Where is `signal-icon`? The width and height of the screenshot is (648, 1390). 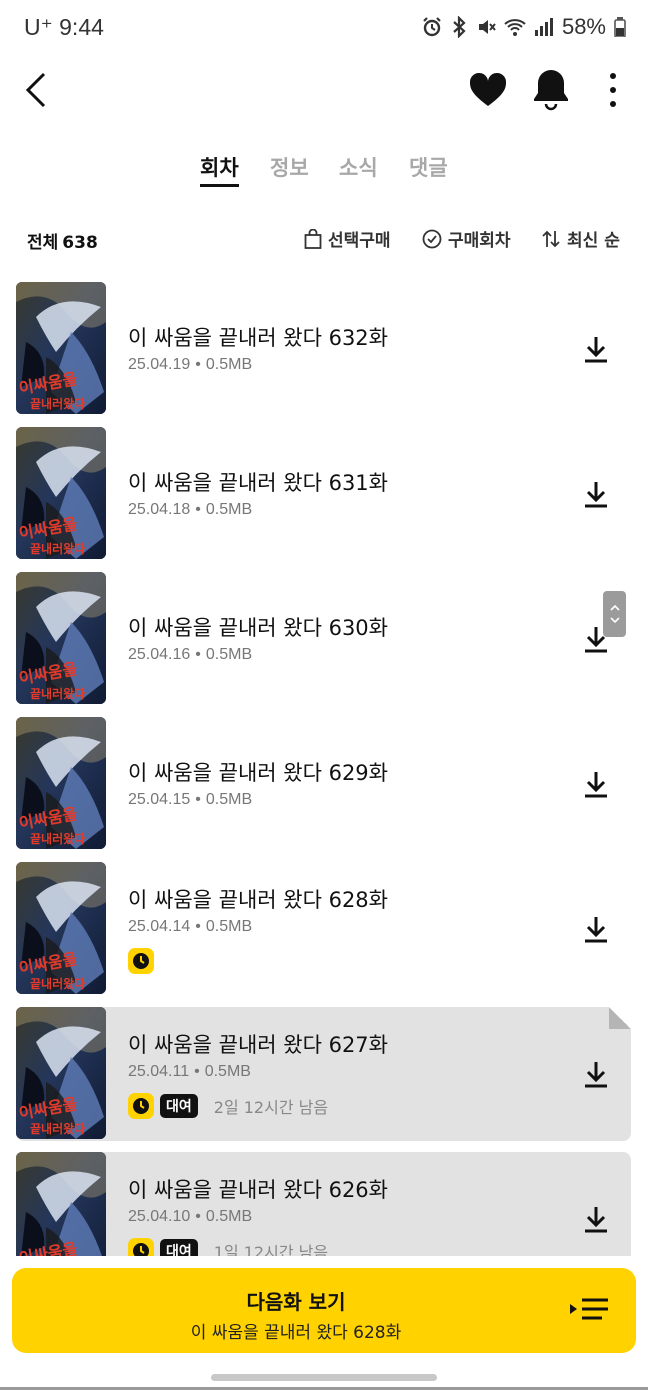 signal-icon is located at coordinates (543, 27).